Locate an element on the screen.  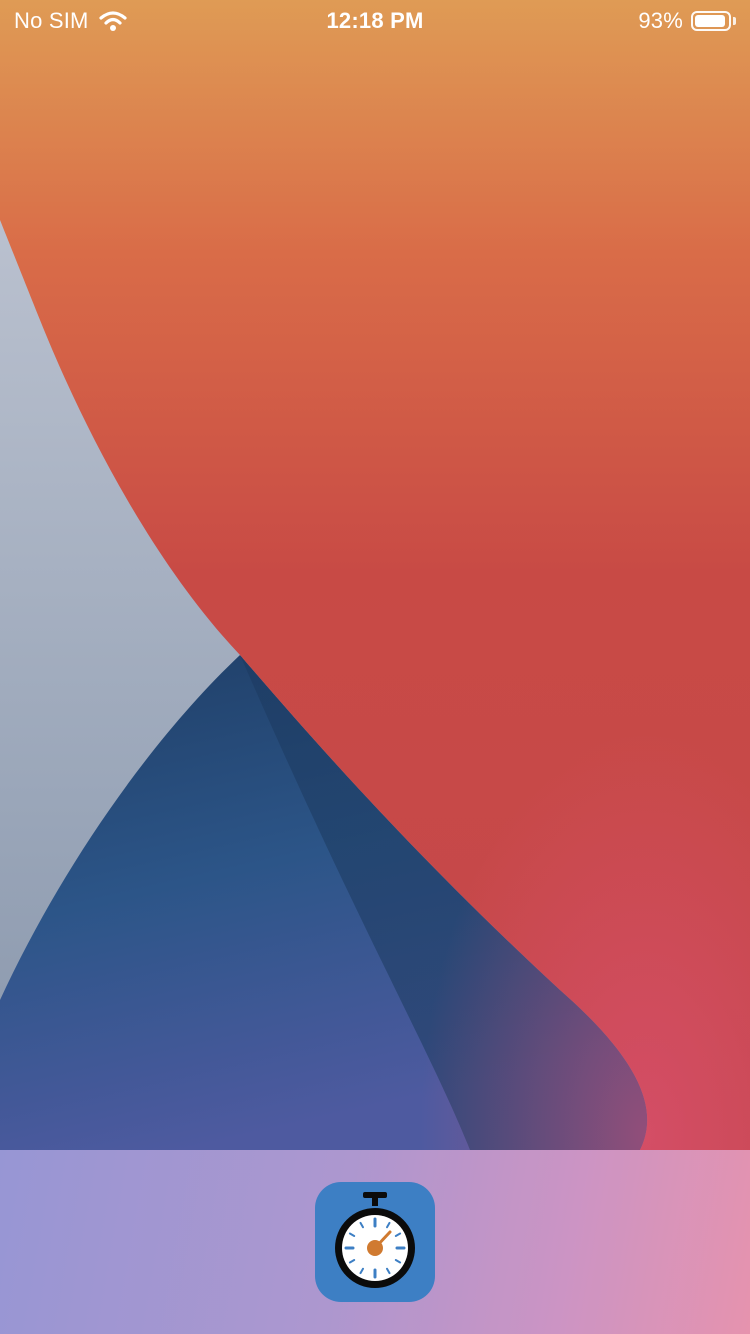
dock is located at coordinates (375, 1242).